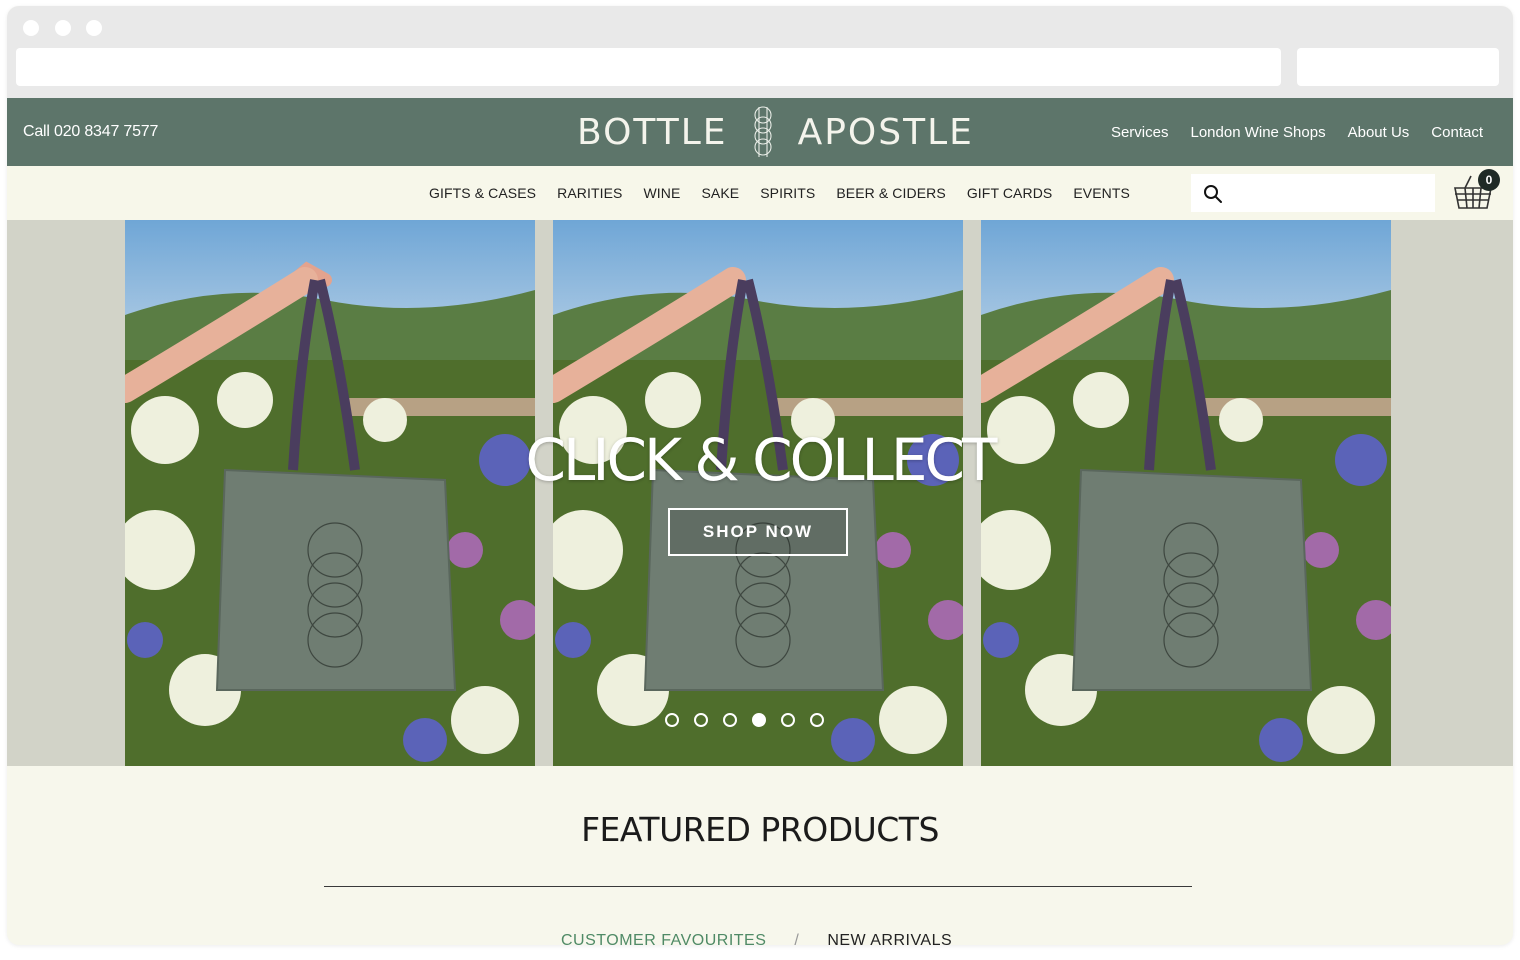 Image resolution: width=1520 pixels, height=960 pixels. I want to click on section-divider, so click(758, 886).